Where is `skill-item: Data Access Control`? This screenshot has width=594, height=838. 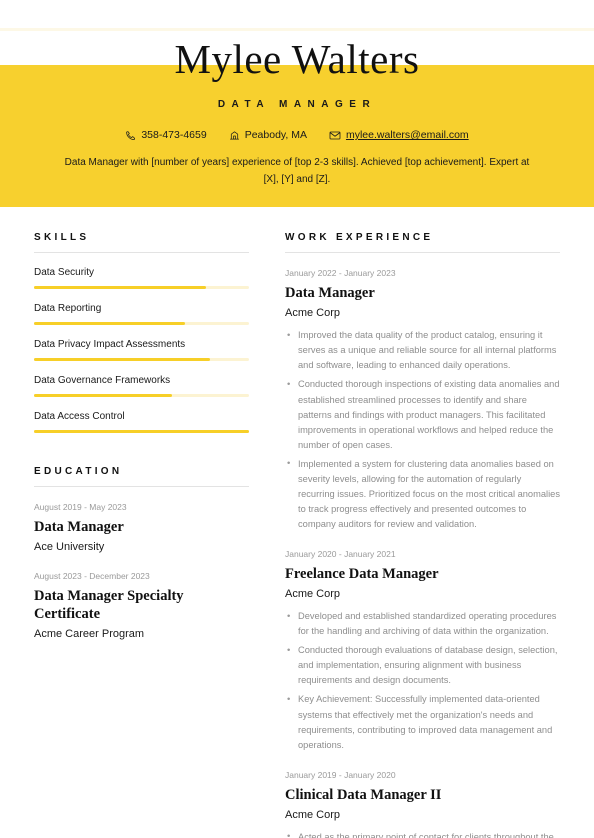
skill-item: Data Access Control is located at coordinates (141, 421).